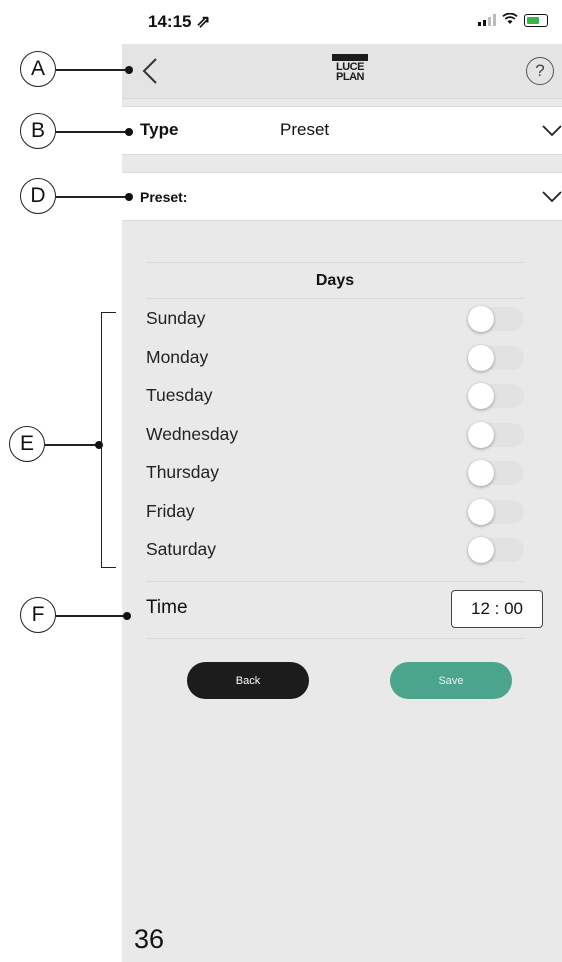 This screenshot has height=962, width=562. Describe the element at coordinates (73, 445) in the screenshot. I see `callout-line-e` at that location.